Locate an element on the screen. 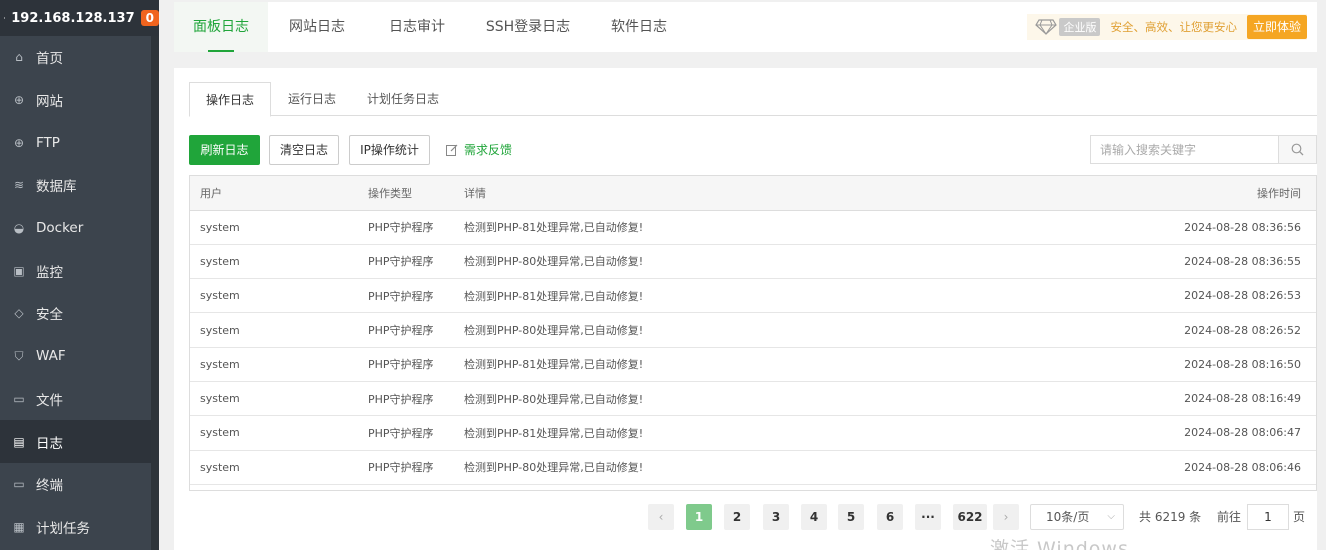 This screenshot has height=550, width=1326. sidebar-scrollbar is located at coordinates (155, 293).